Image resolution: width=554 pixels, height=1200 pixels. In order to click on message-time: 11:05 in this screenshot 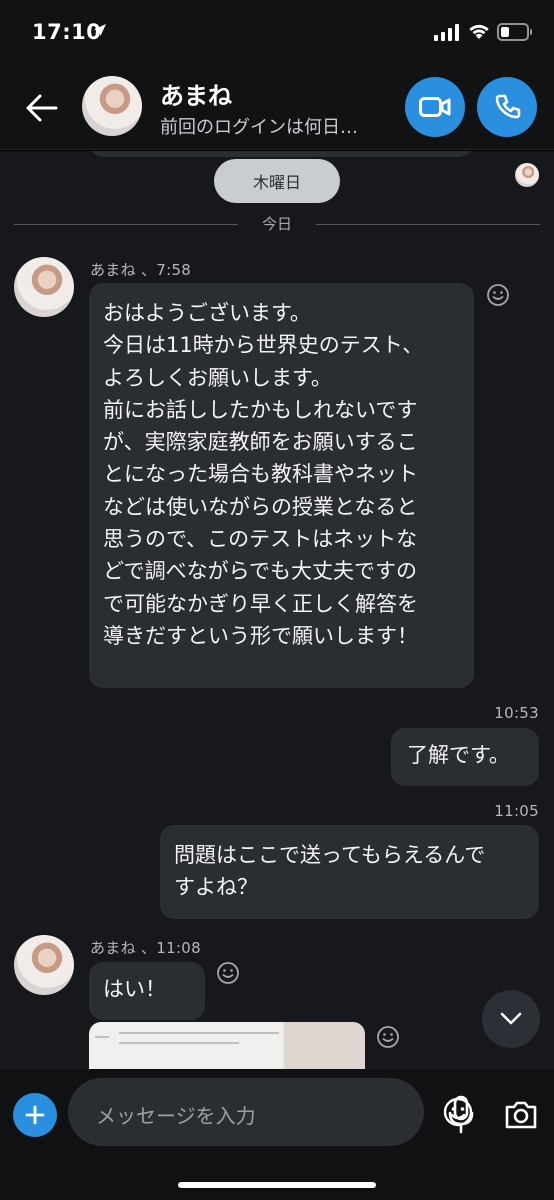, I will do `click(516, 811)`.